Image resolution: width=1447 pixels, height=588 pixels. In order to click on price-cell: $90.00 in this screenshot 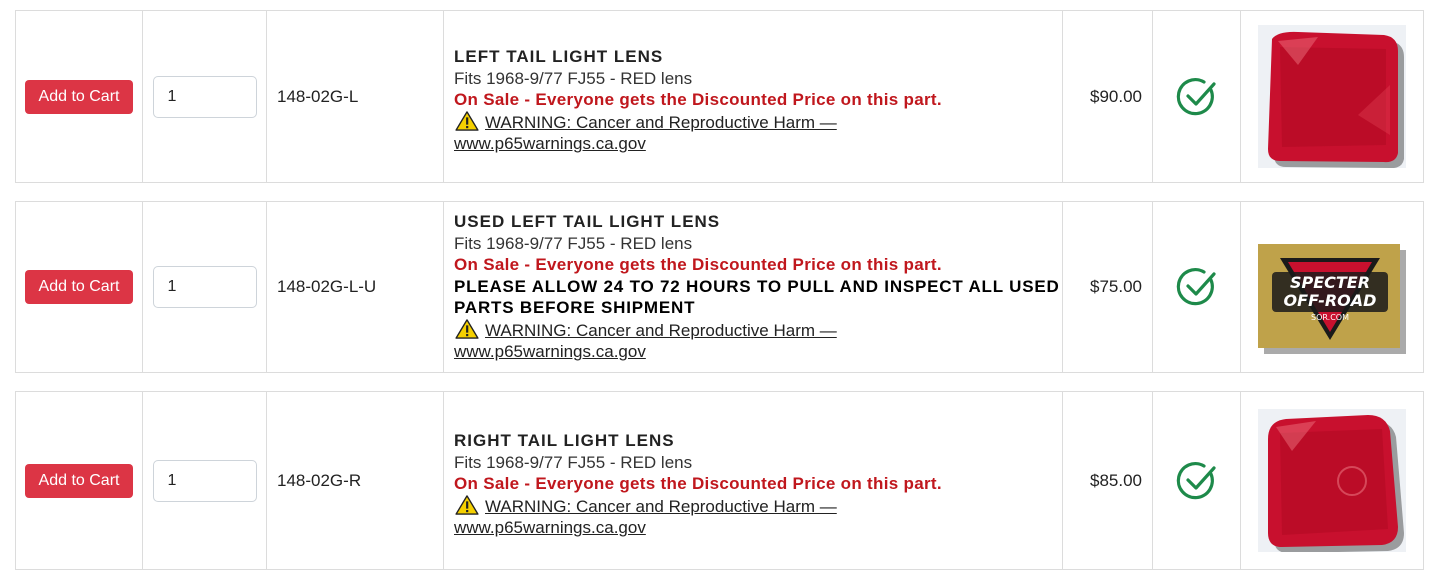, I will do `click(1108, 96)`.